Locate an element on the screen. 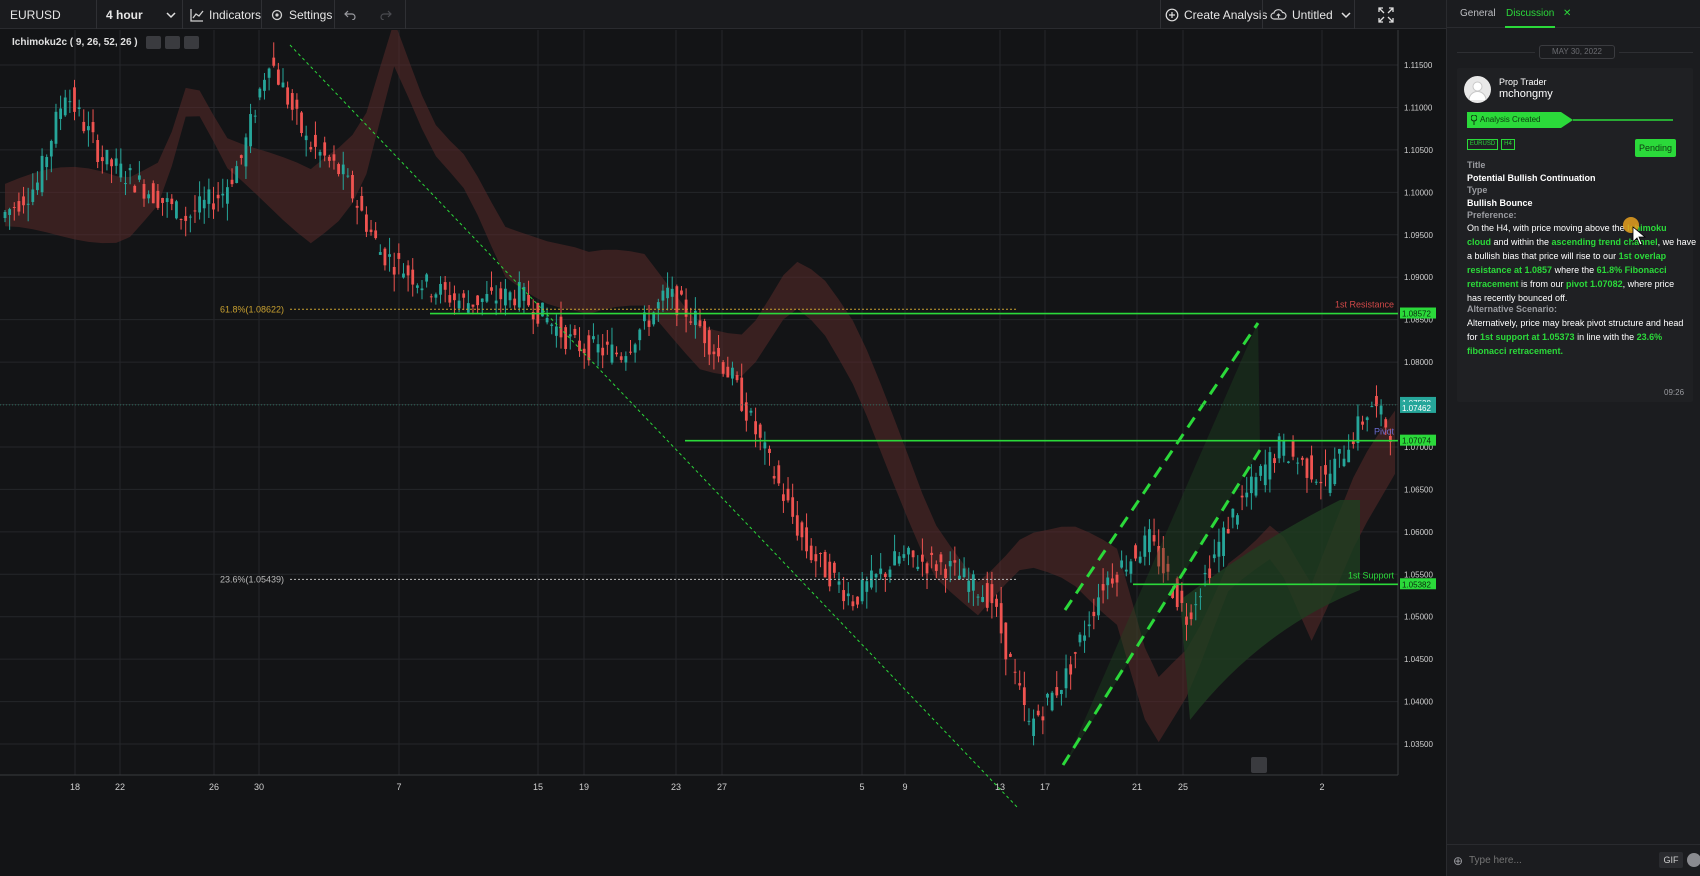  symbol-selector: EURUSD is located at coordinates (35, 14).